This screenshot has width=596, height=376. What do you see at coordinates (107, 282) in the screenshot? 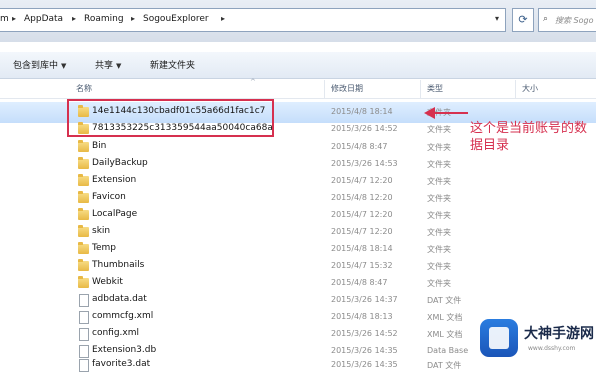
I see `file-name: Webkit` at bounding box center [107, 282].